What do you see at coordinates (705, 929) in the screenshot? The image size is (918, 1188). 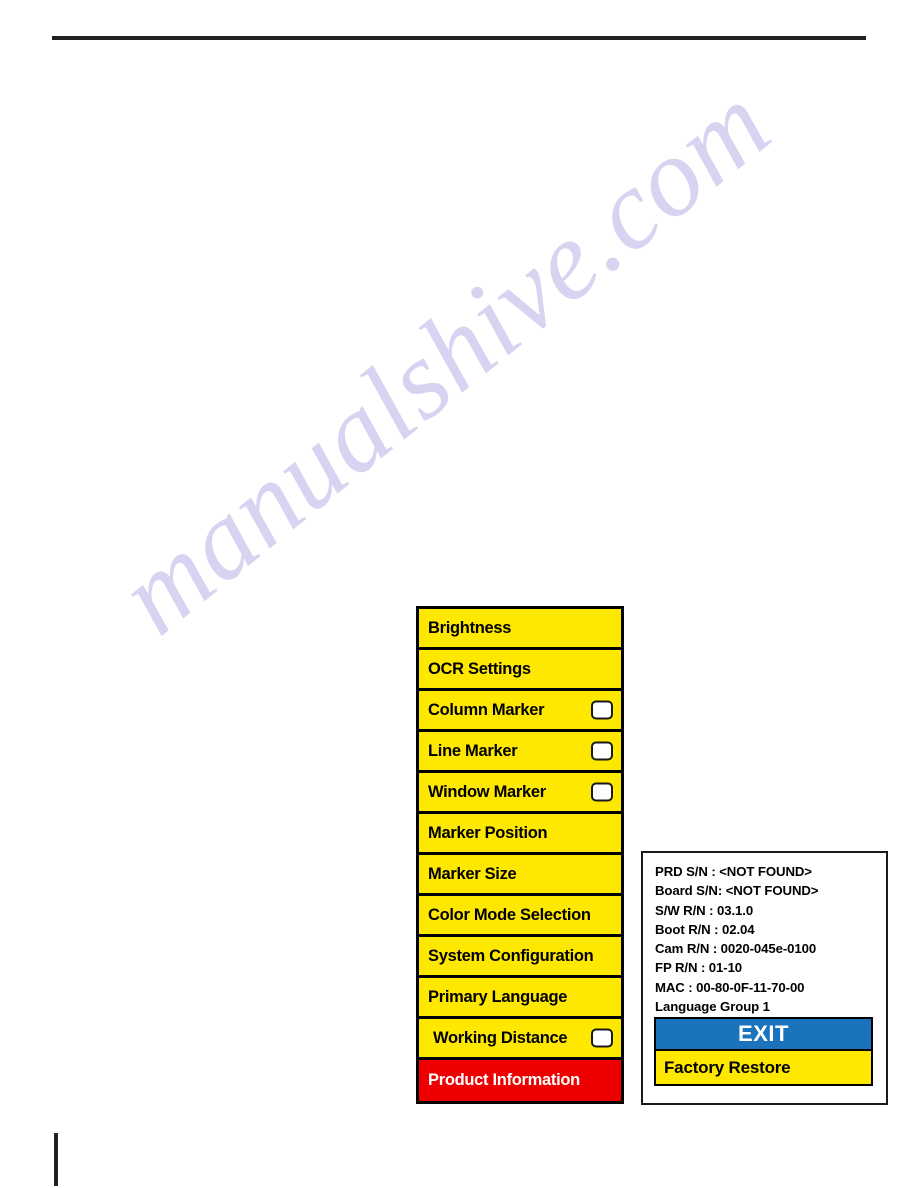 I see `info-line-boot-revision: Boot R/N : 02.04` at bounding box center [705, 929].